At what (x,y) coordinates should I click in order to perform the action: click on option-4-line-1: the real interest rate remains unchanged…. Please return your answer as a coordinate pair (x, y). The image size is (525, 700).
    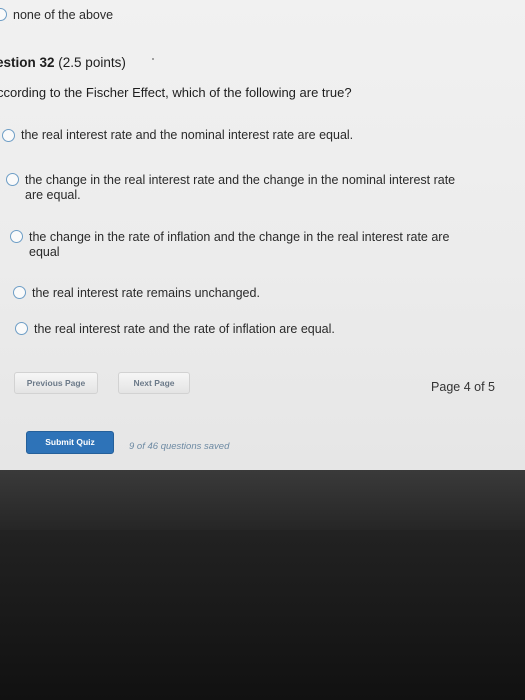
    Looking at the image, I should click on (146, 293).